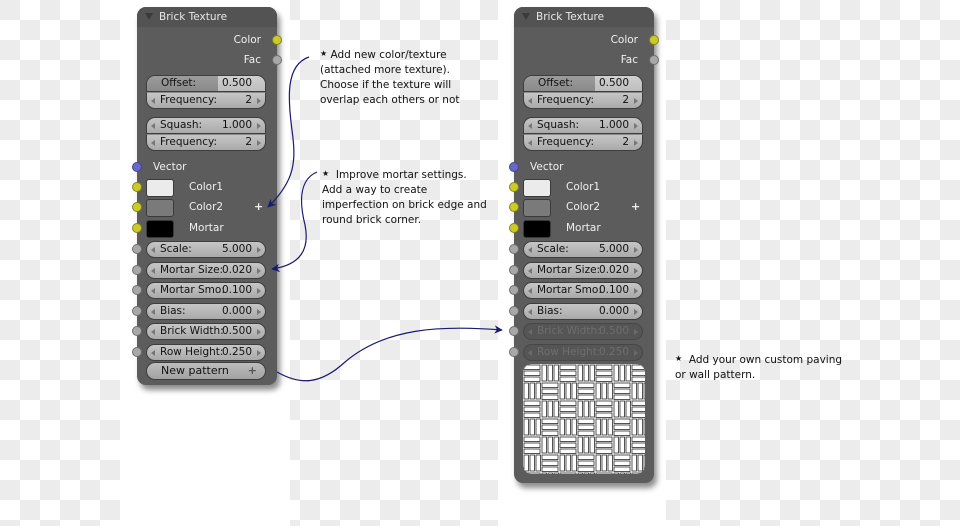 Image resolution: width=960 pixels, height=526 pixels. What do you see at coordinates (288, 132) in the screenshot?
I see `arrow-add-color` at bounding box center [288, 132].